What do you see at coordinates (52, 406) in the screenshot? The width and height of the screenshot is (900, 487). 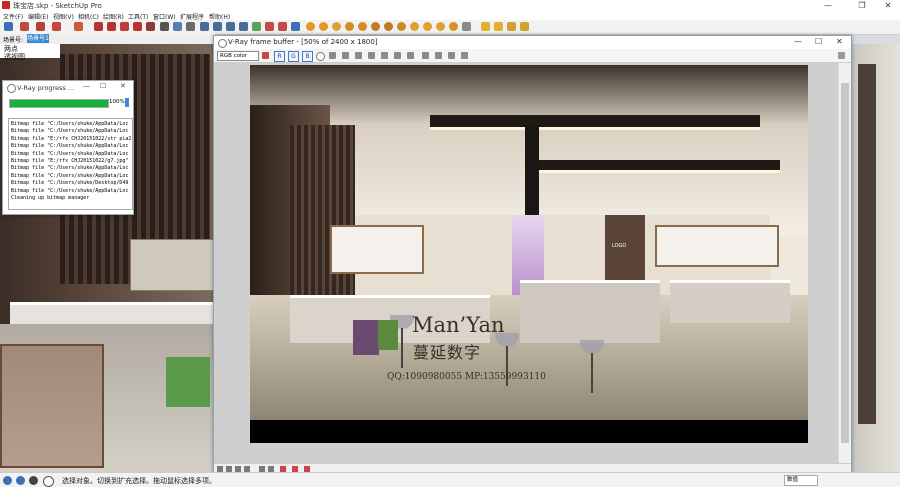 I see `viewport-glass-table` at bounding box center [52, 406].